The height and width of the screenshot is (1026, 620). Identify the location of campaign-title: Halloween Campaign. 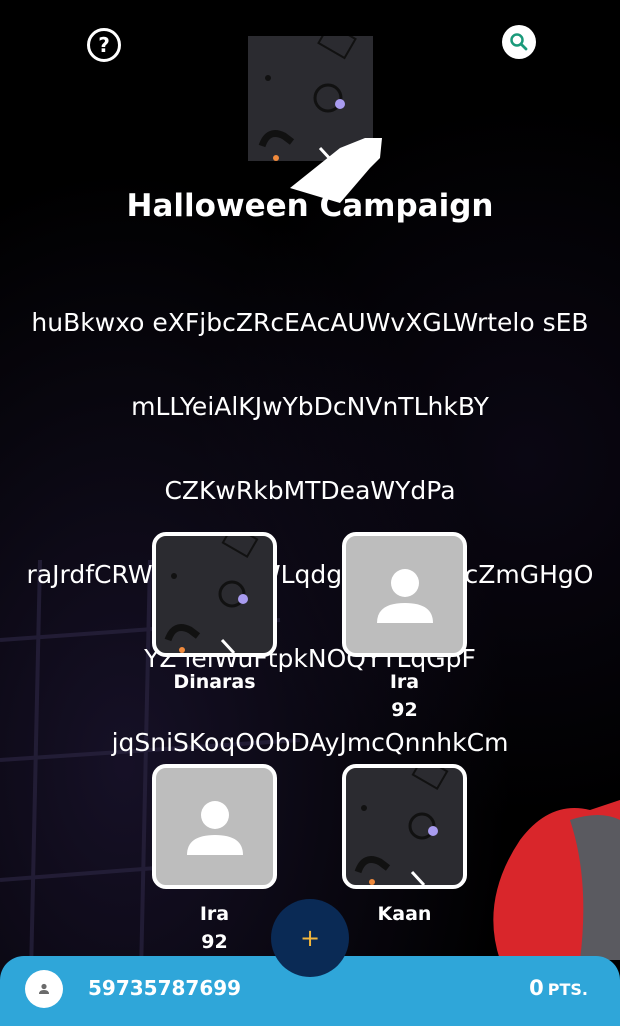
(310, 206).